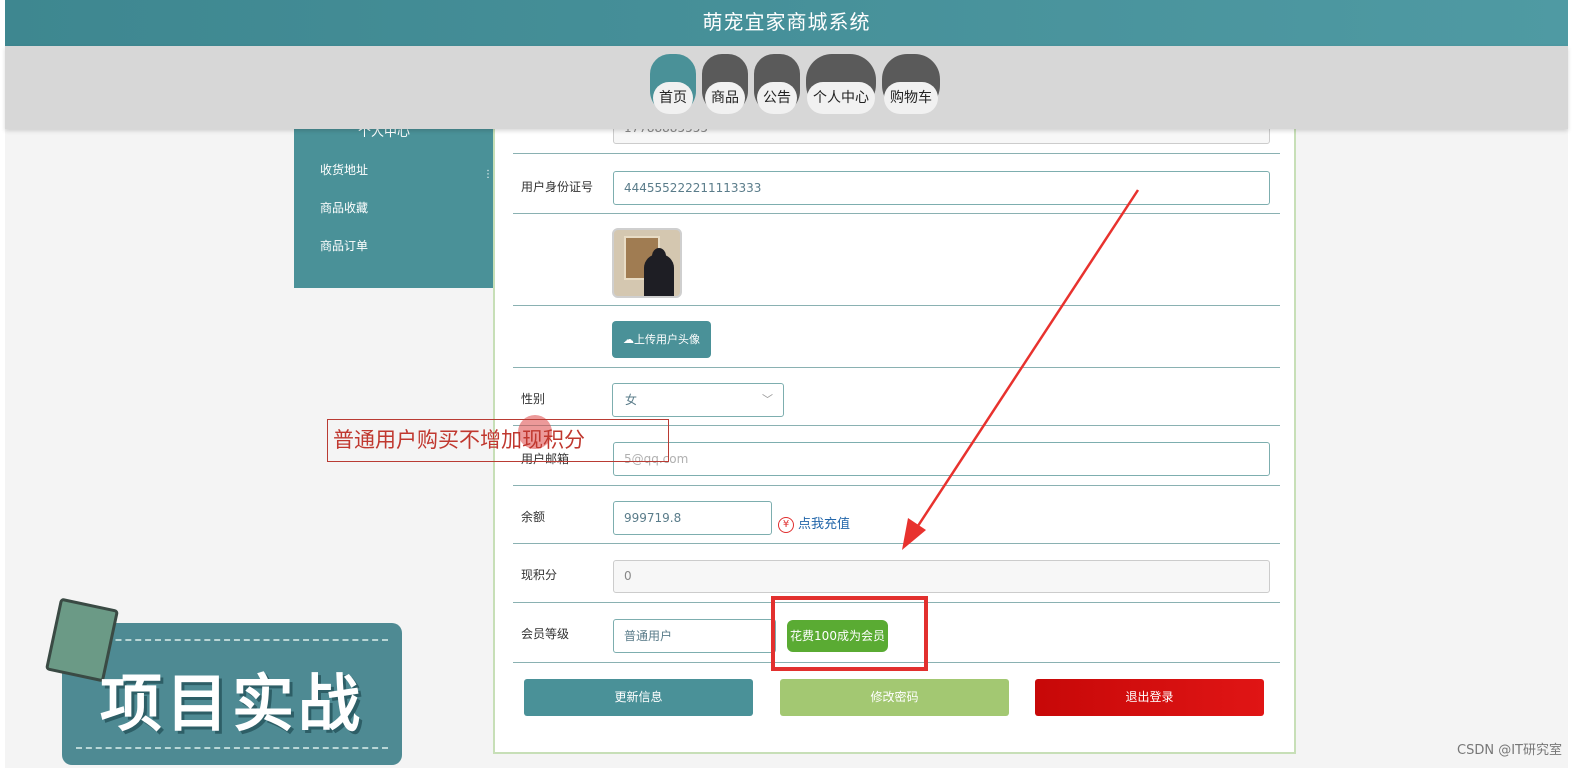 This screenshot has width=1576, height=768. Describe the element at coordinates (232, 748) in the screenshot. I see `badge-bottom-border` at that location.